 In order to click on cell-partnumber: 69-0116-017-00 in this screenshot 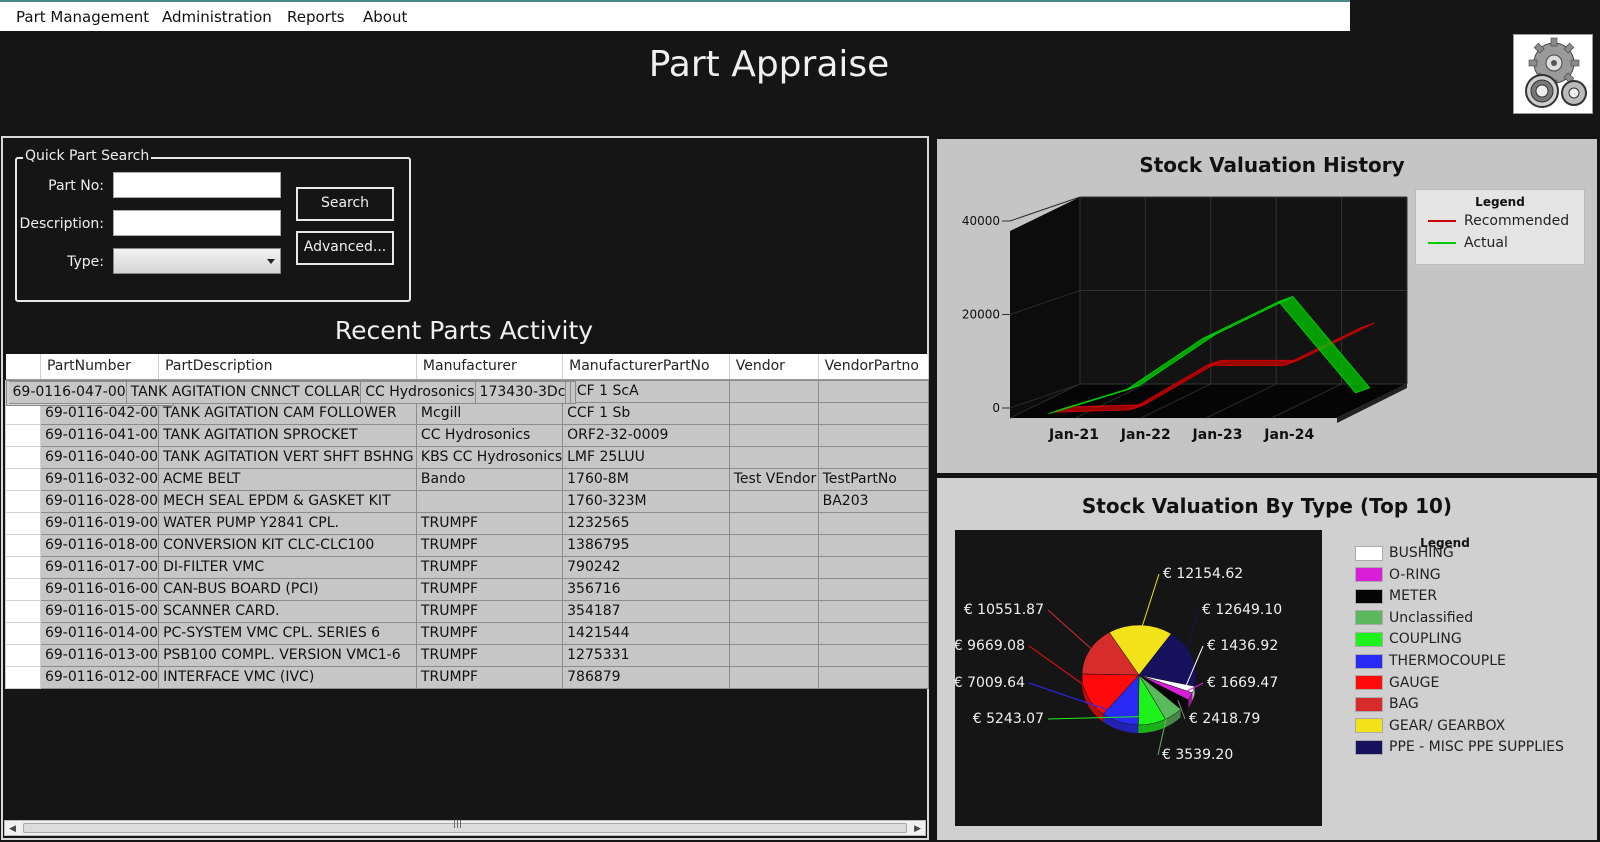, I will do `click(99, 567)`.